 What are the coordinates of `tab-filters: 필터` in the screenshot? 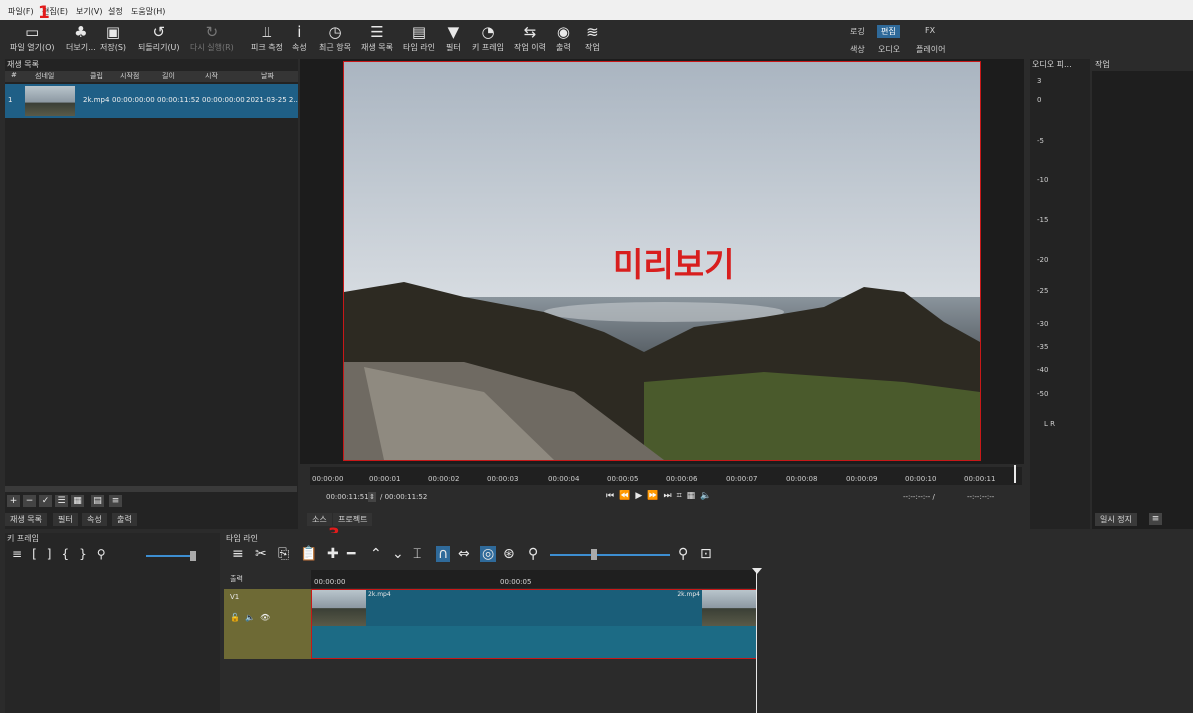 It's located at (65, 519).